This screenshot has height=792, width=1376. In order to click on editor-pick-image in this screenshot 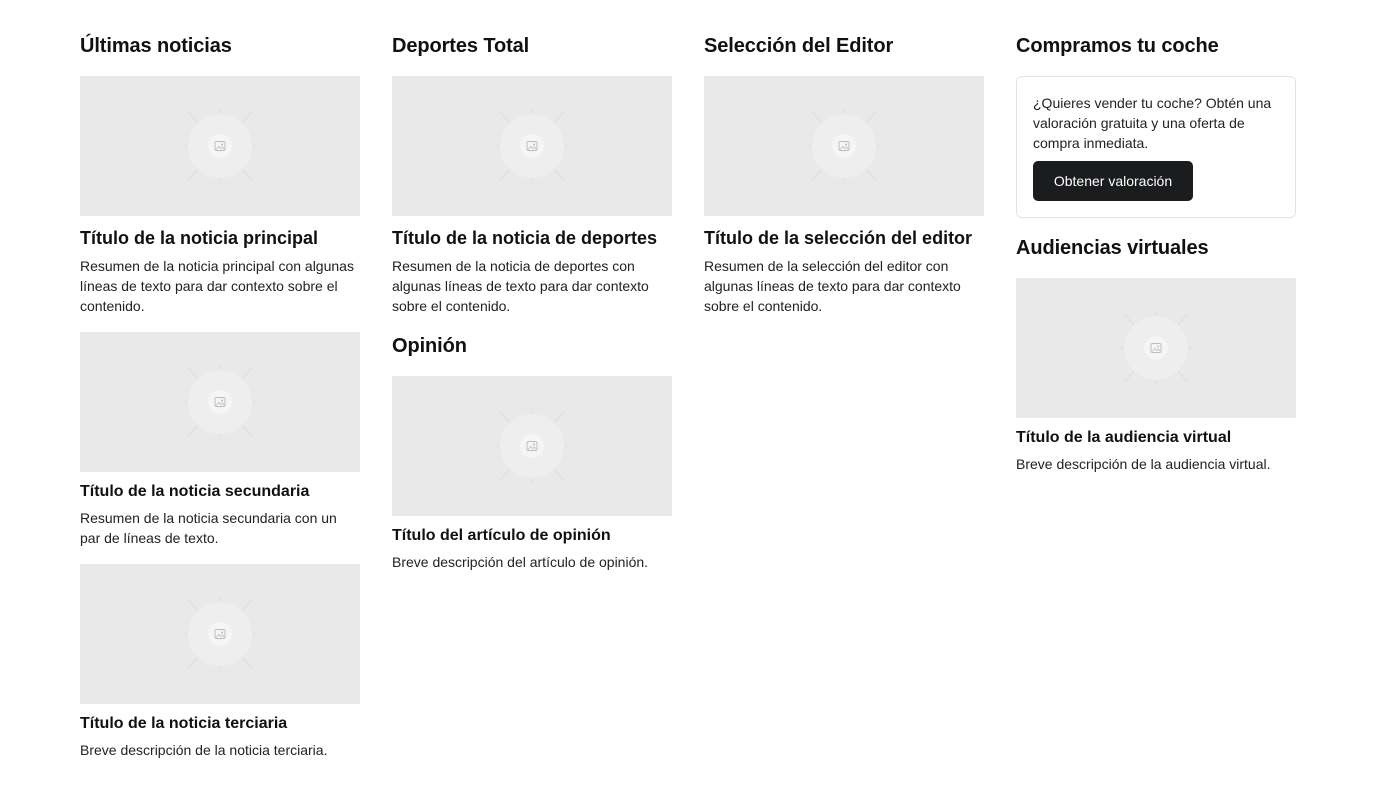, I will do `click(844, 146)`.